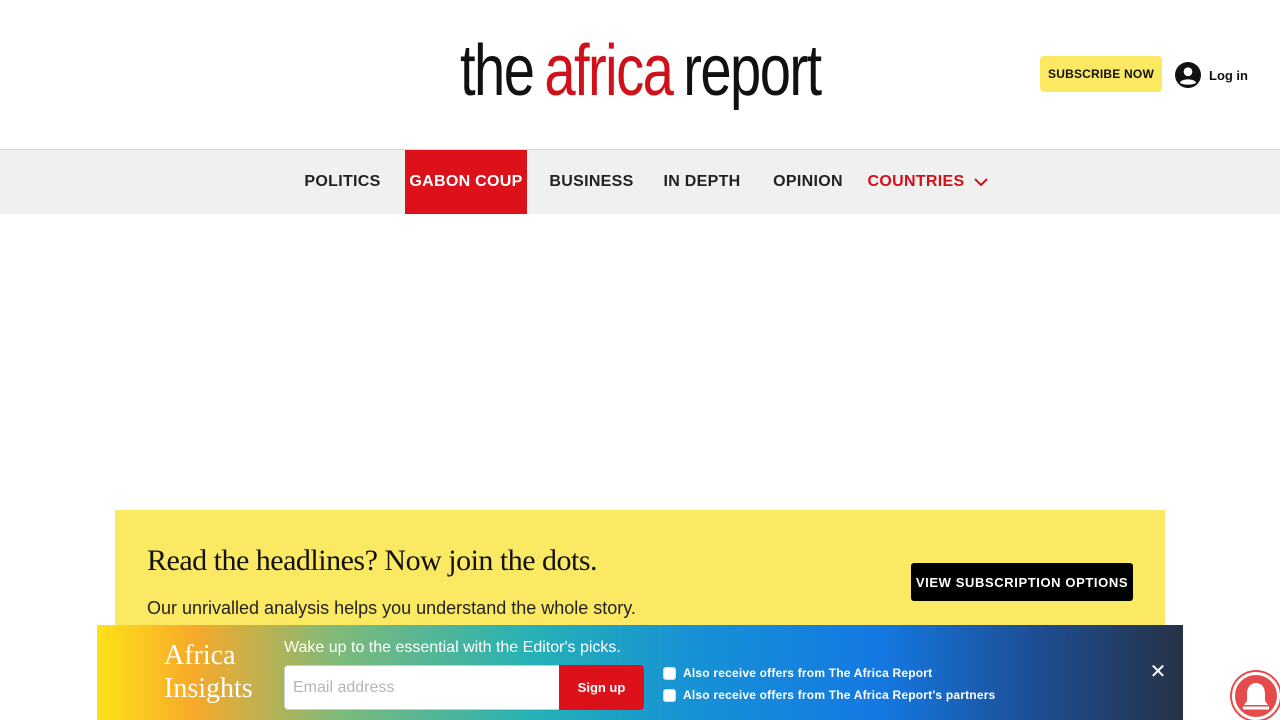 Image resolution: width=1280 pixels, height=720 pixels. What do you see at coordinates (466, 182) in the screenshot?
I see `nav-item-gabon-coup: GABON COUP` at bounding box center [466, 182].